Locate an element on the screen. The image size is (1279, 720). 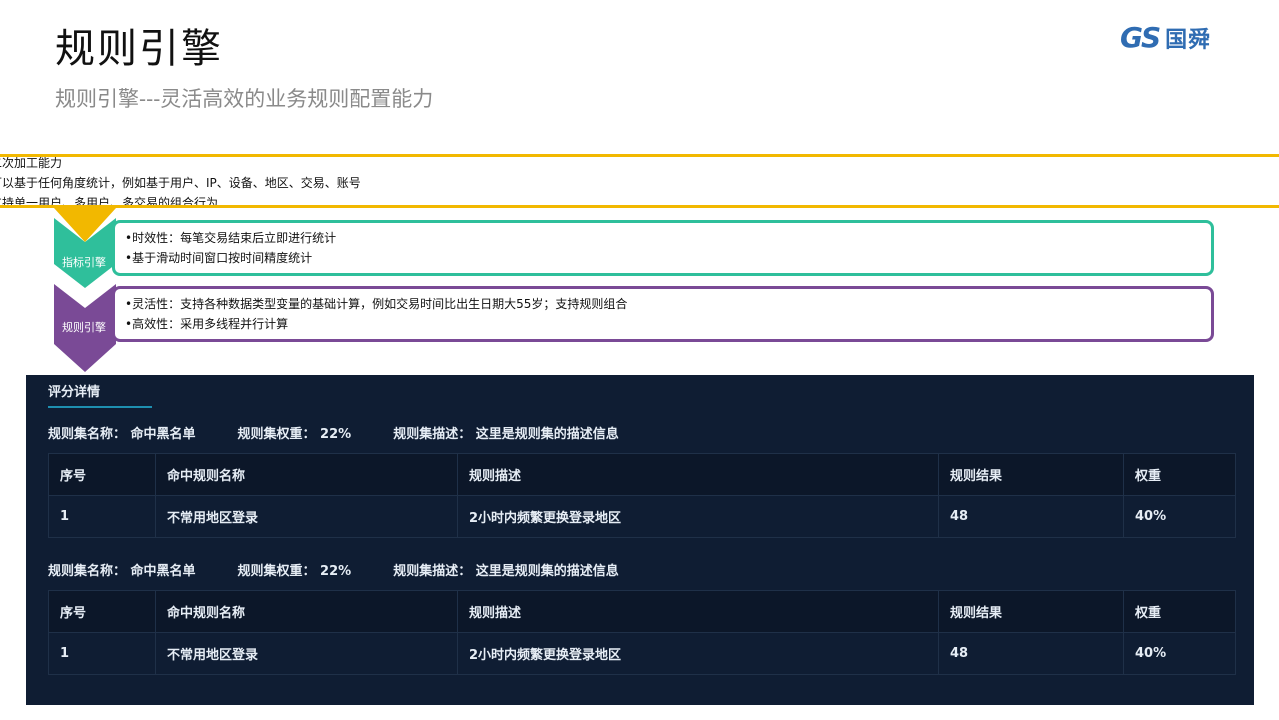
indicator-engine-line: •基于滑动时间窗口按时间精度统计 is located at coordinates (219, 258).